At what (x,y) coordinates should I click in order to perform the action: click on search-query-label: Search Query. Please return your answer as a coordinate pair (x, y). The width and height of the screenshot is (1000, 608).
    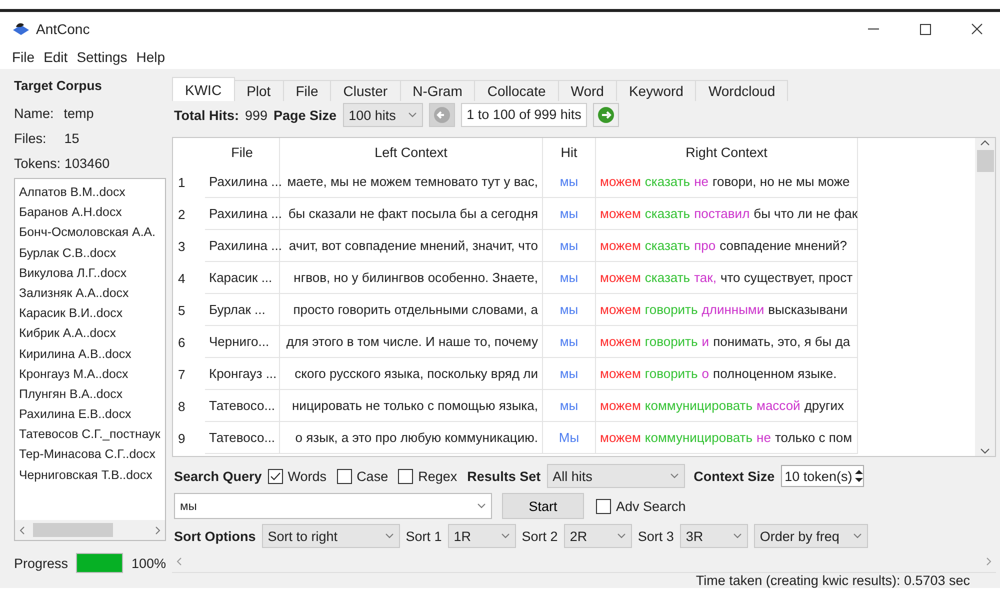
    Looking at the image, I should click on (218, 476).